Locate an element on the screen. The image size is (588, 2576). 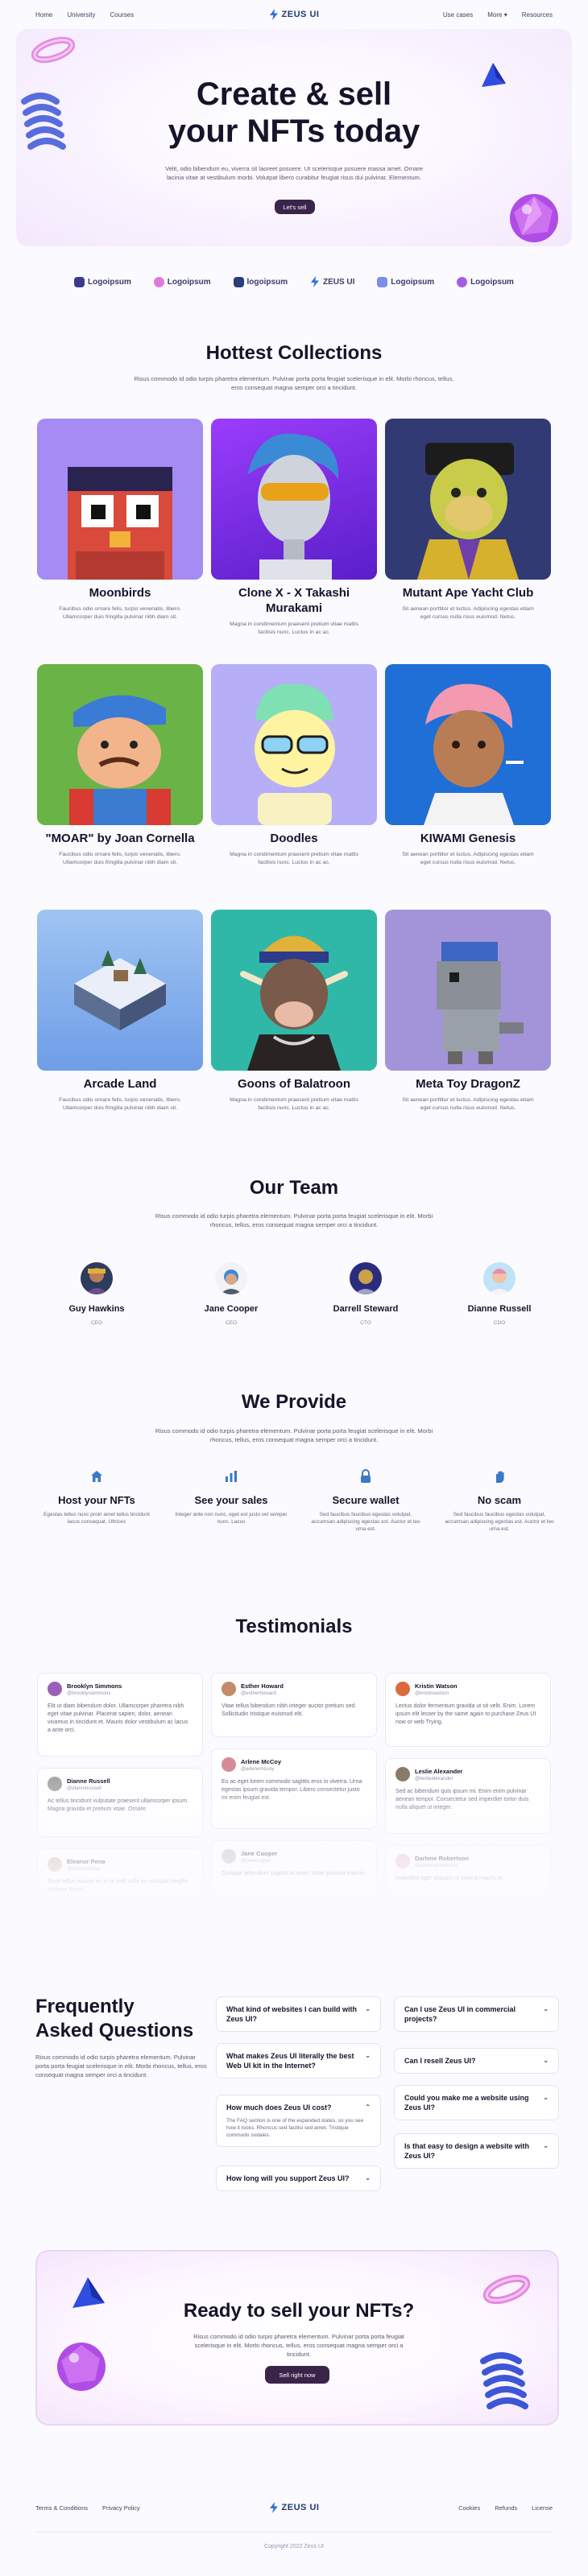
feature-title: Secure wallet is located at coordinates (366, 1500).